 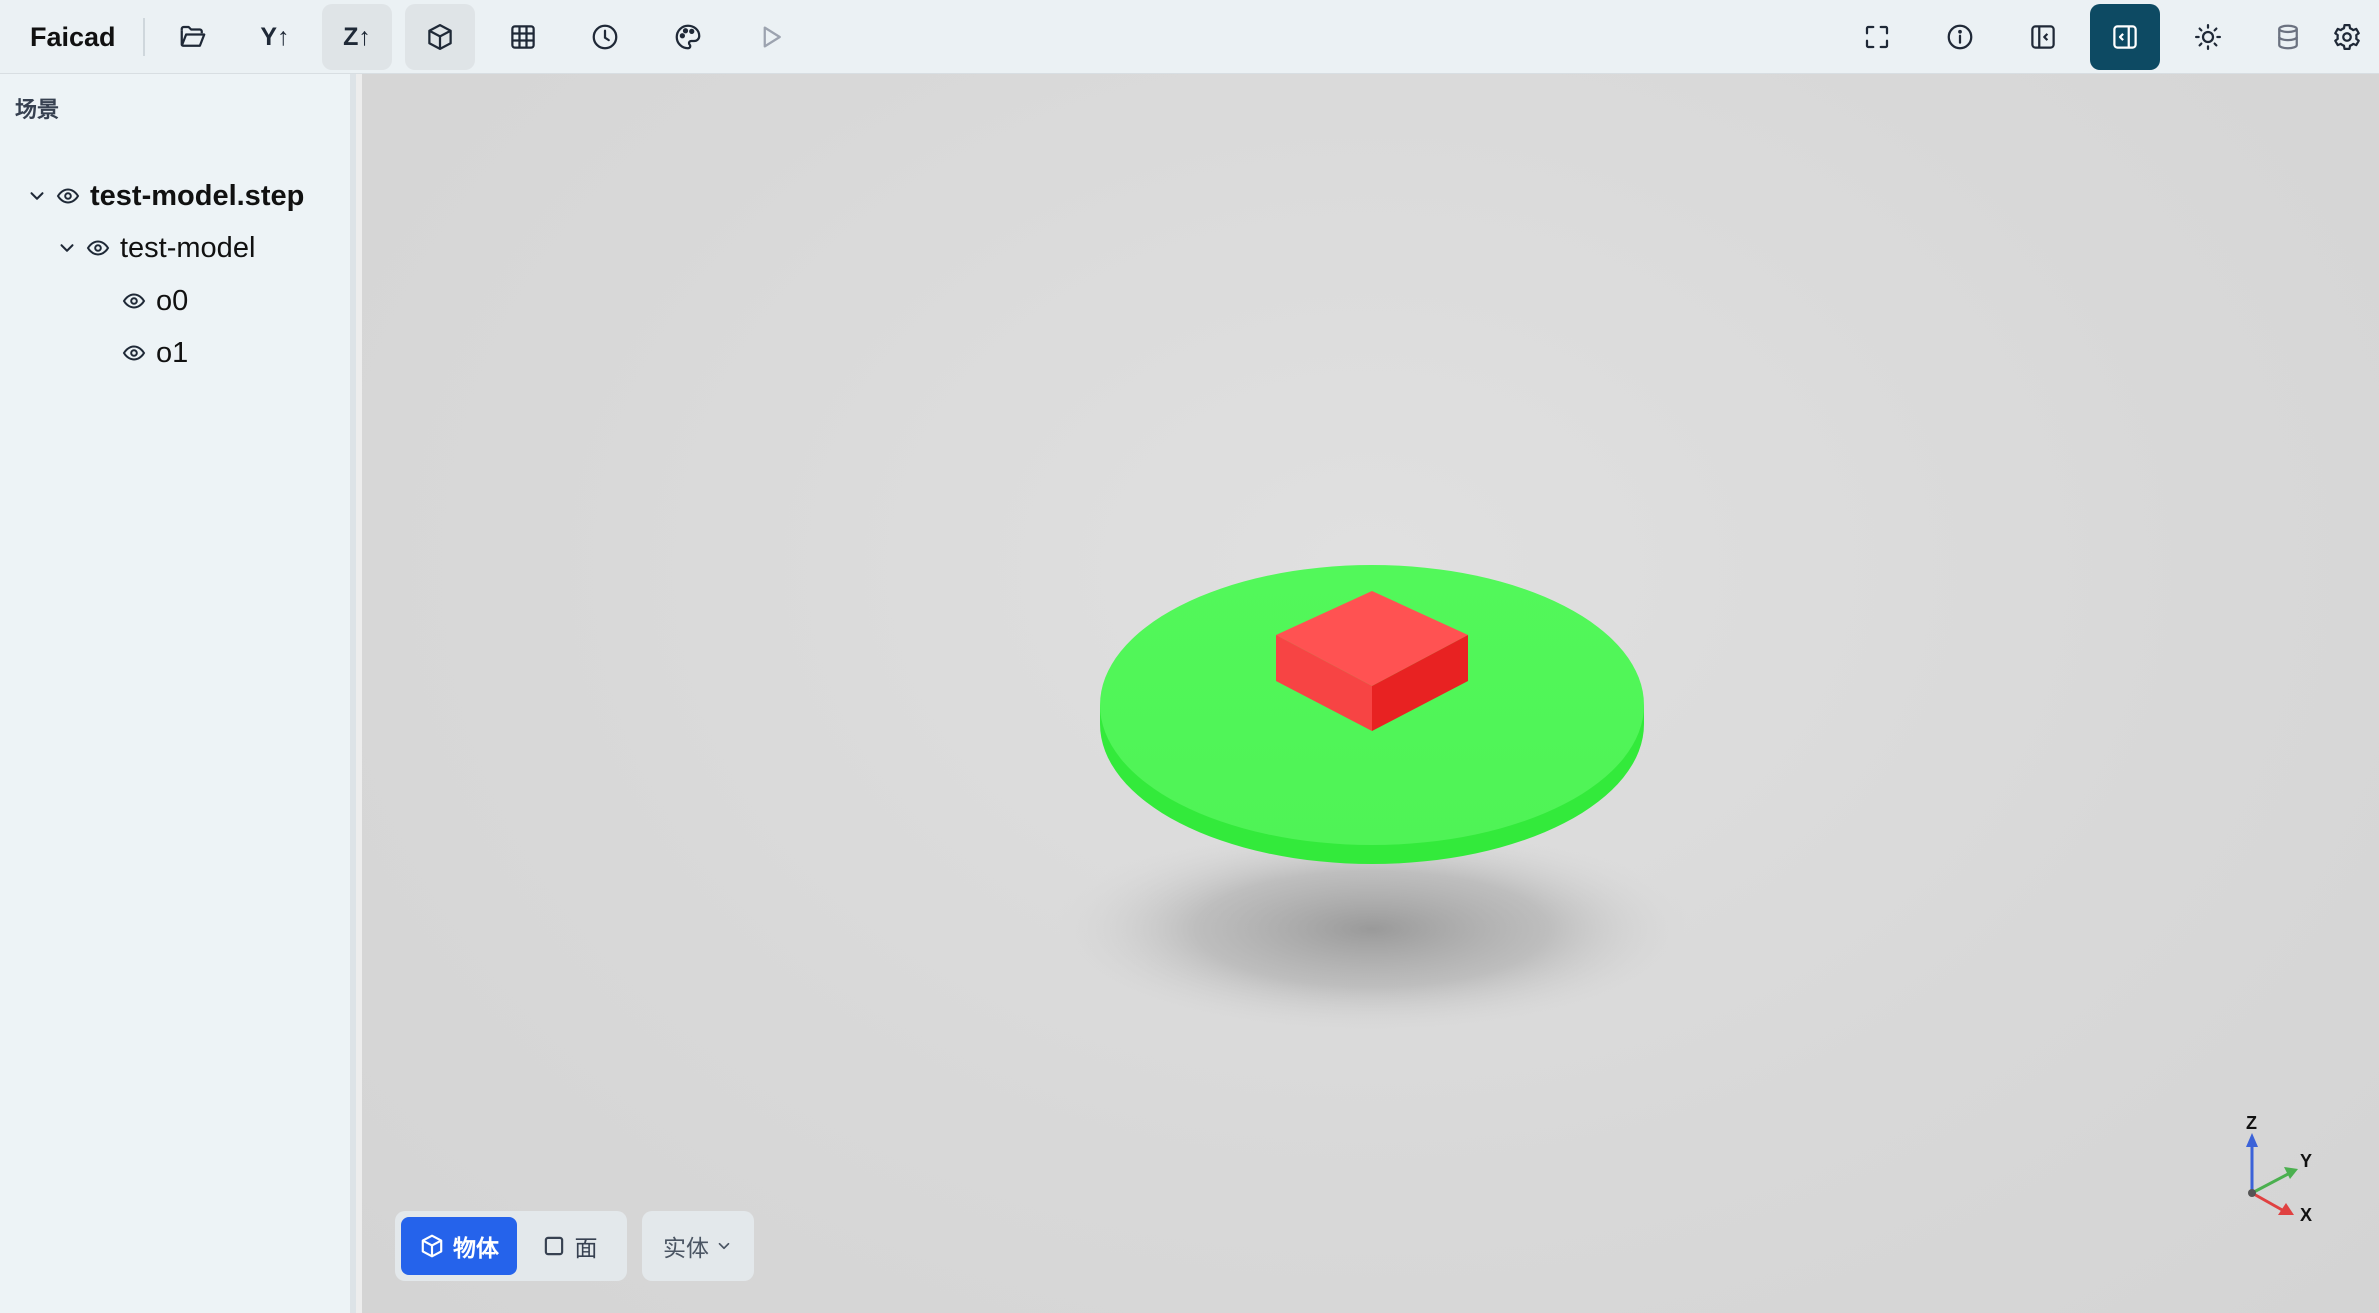 I want to click on tree-item-label: o1, so click(x=172, y=352).